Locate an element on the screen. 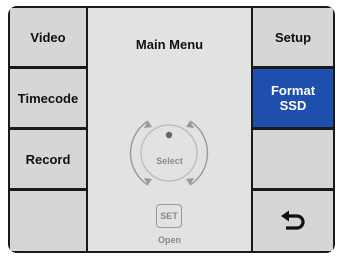 This screenshot has width=343, height=260. format-ssd-button: Format SSD is located at coordinates (293, 98).